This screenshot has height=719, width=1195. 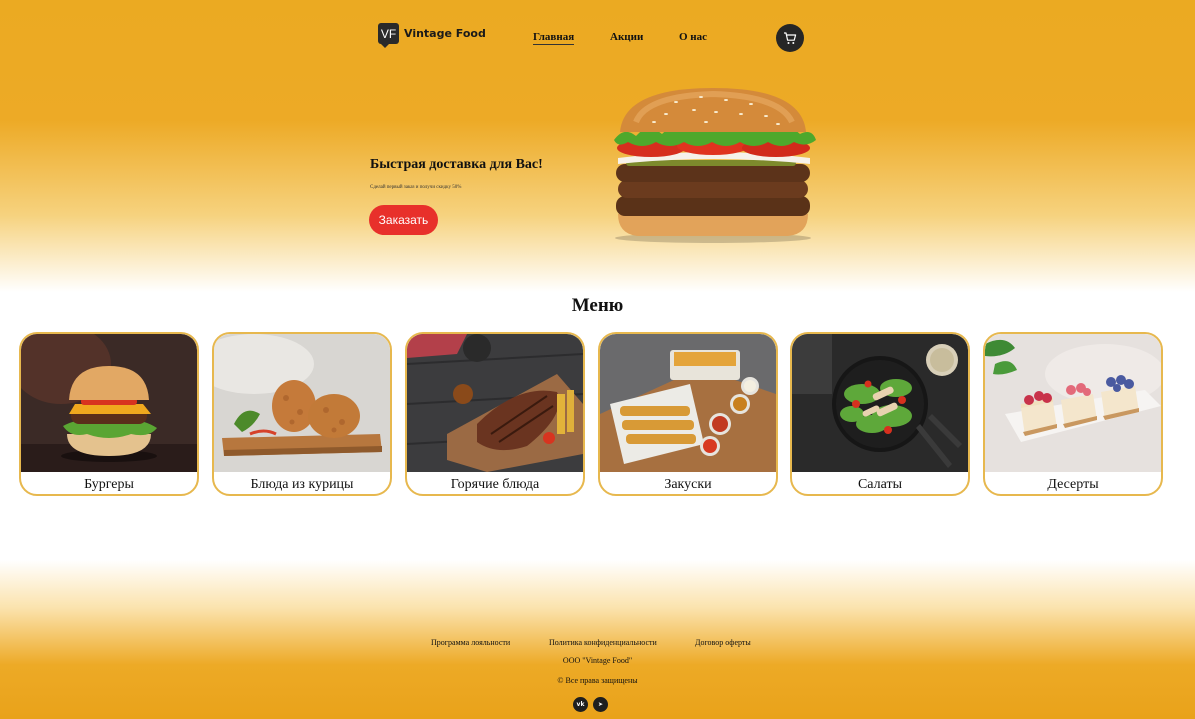 I want to click on footer-link-offer: Договор оферты, so click(x=723, y=642).